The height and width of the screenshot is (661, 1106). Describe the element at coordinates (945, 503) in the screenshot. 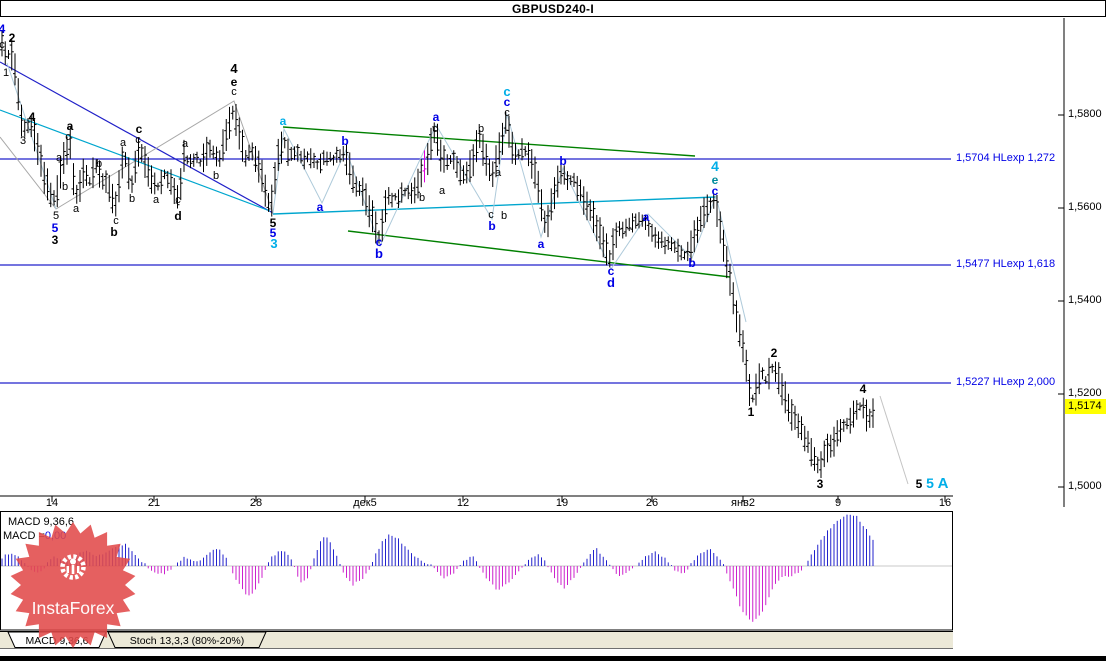

I see `x-axis-label: 16` at that location.